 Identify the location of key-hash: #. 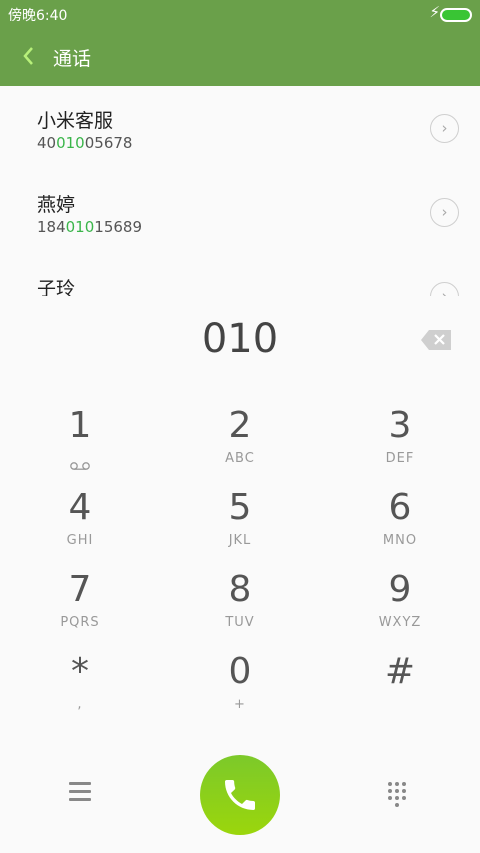
(400, 693).